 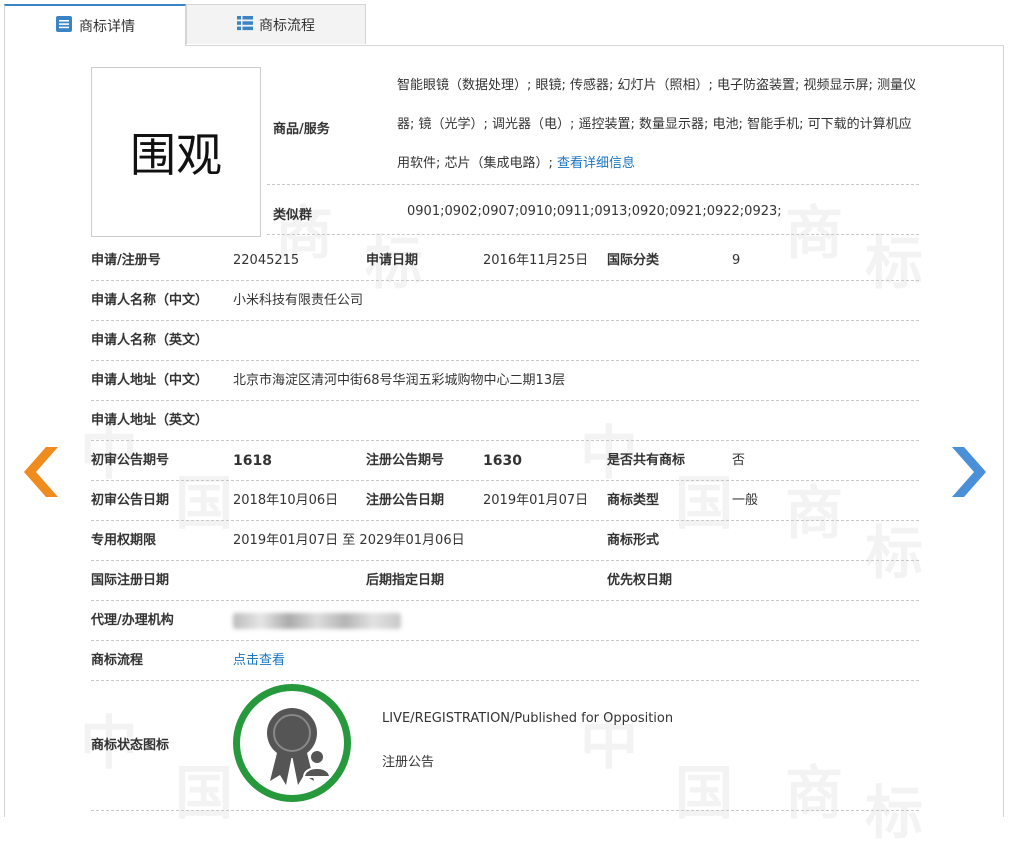 I want to click on later-designation-label: 后期指定日期, so click(x=405, y=580).